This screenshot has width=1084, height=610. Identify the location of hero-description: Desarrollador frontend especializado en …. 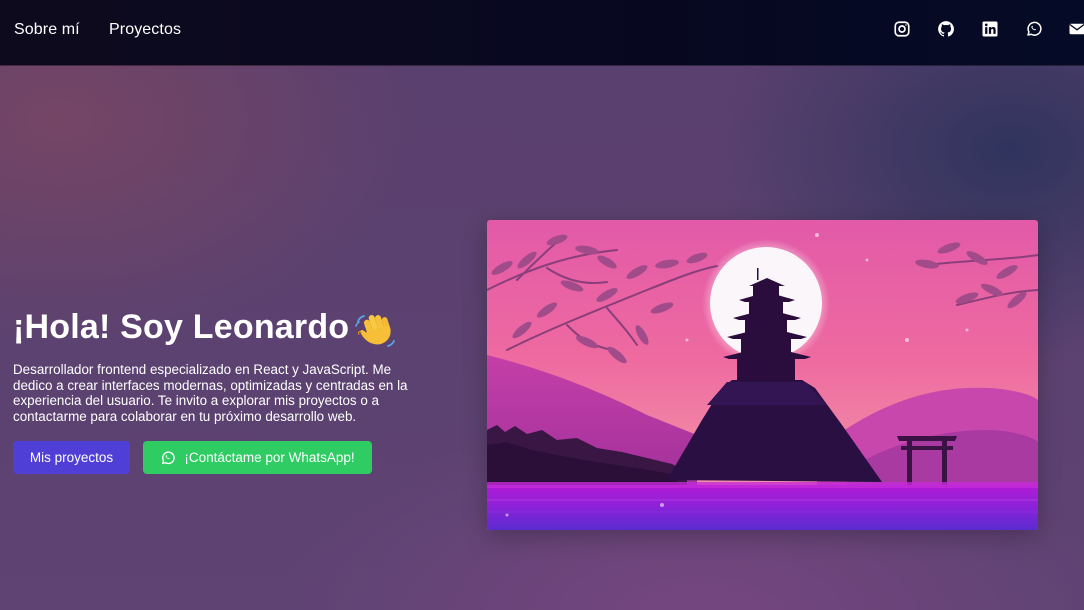
(210, 393).